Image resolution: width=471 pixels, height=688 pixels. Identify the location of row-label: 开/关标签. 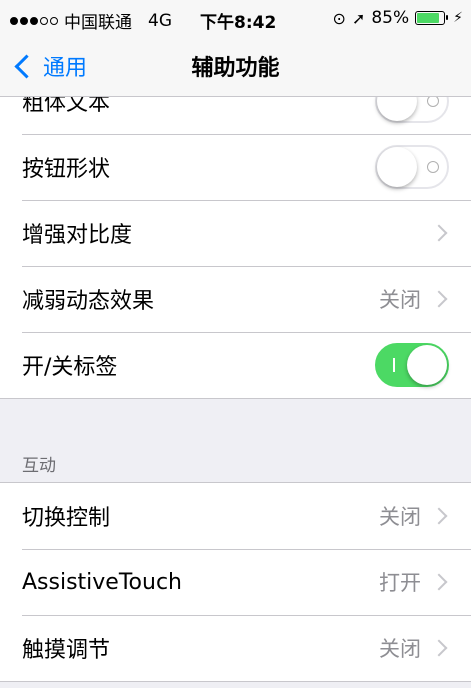
(70, 367).